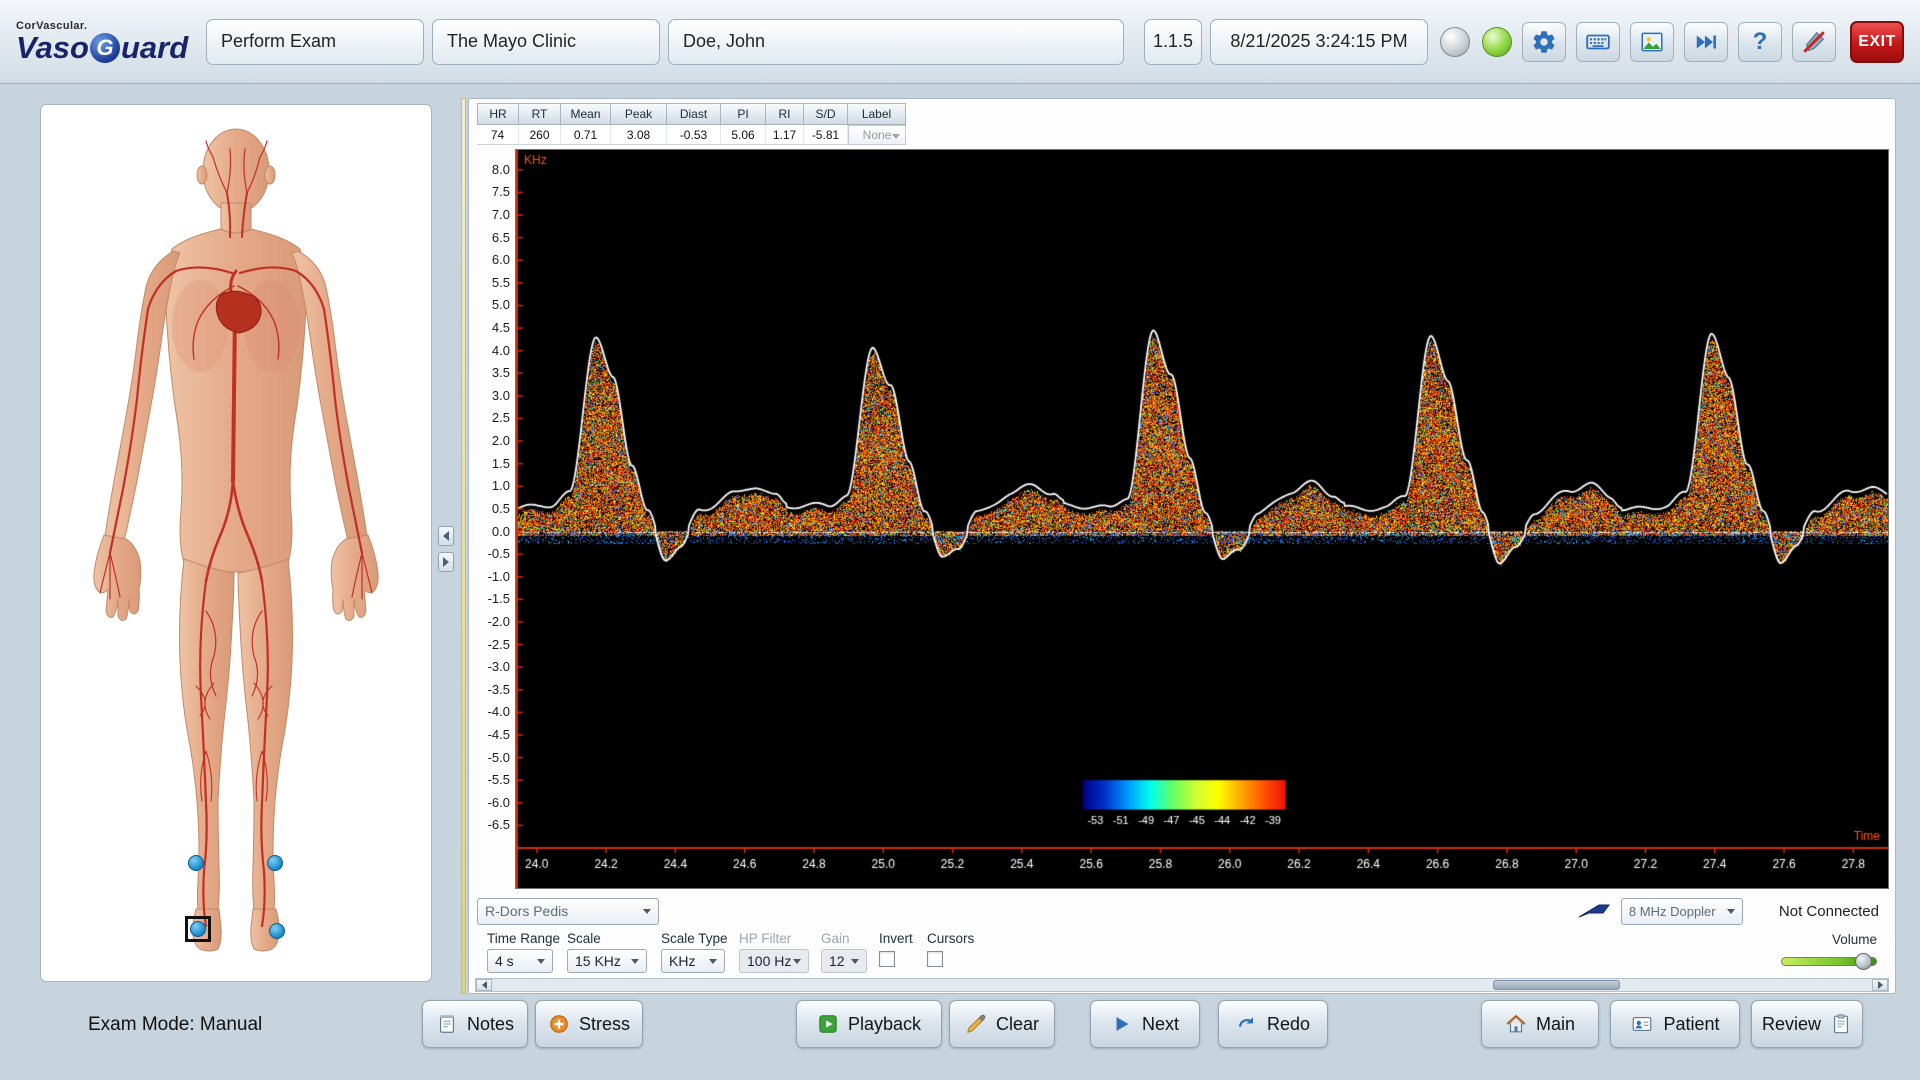 Image resolution: width=1920 pixels, height=1080 pixels. I want to click on horizontal-scrollbar, so click(1182, 985).